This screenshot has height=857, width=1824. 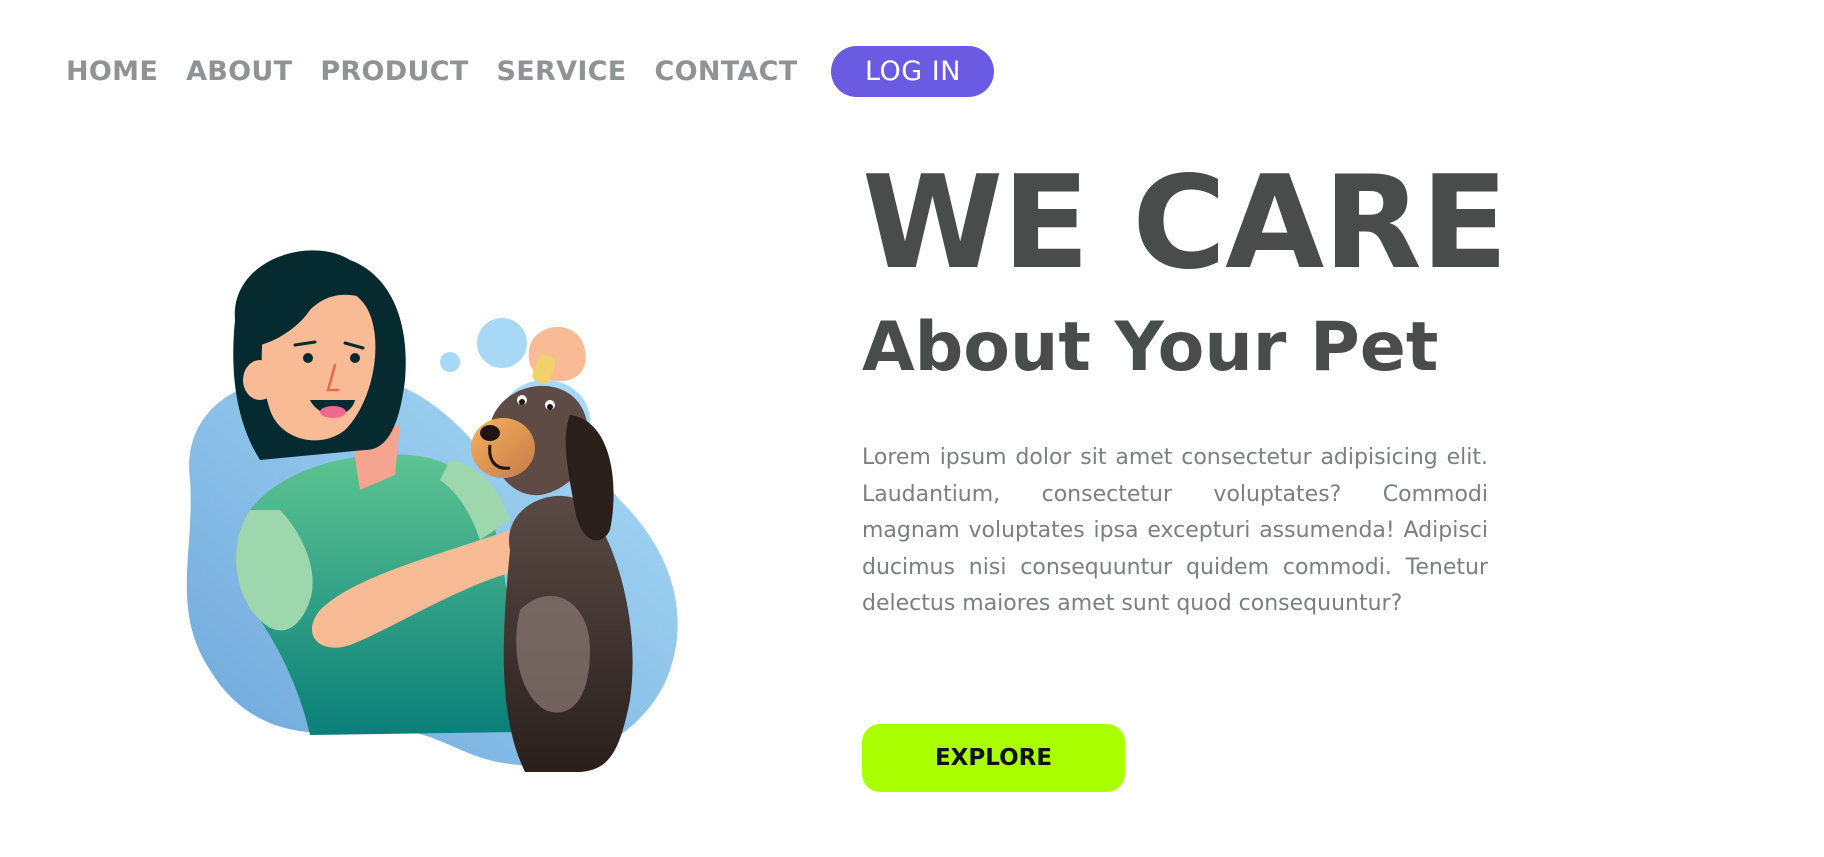 I want to click on nav-service: SERVICE, so click(x=562, y=71).